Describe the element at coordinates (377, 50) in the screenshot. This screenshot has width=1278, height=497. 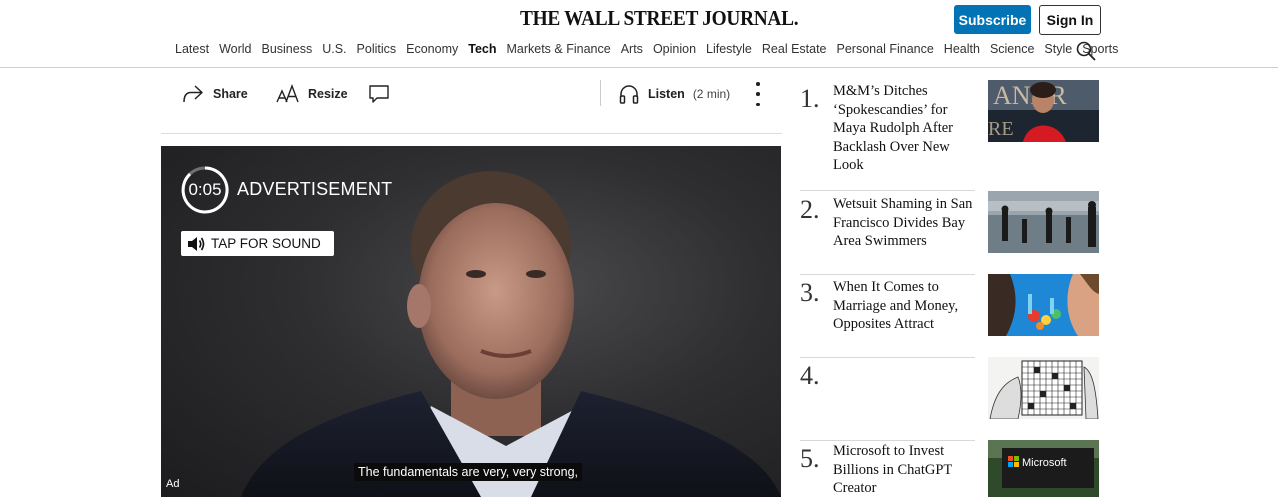
I see `nav-item-politics: Politics` at that location.